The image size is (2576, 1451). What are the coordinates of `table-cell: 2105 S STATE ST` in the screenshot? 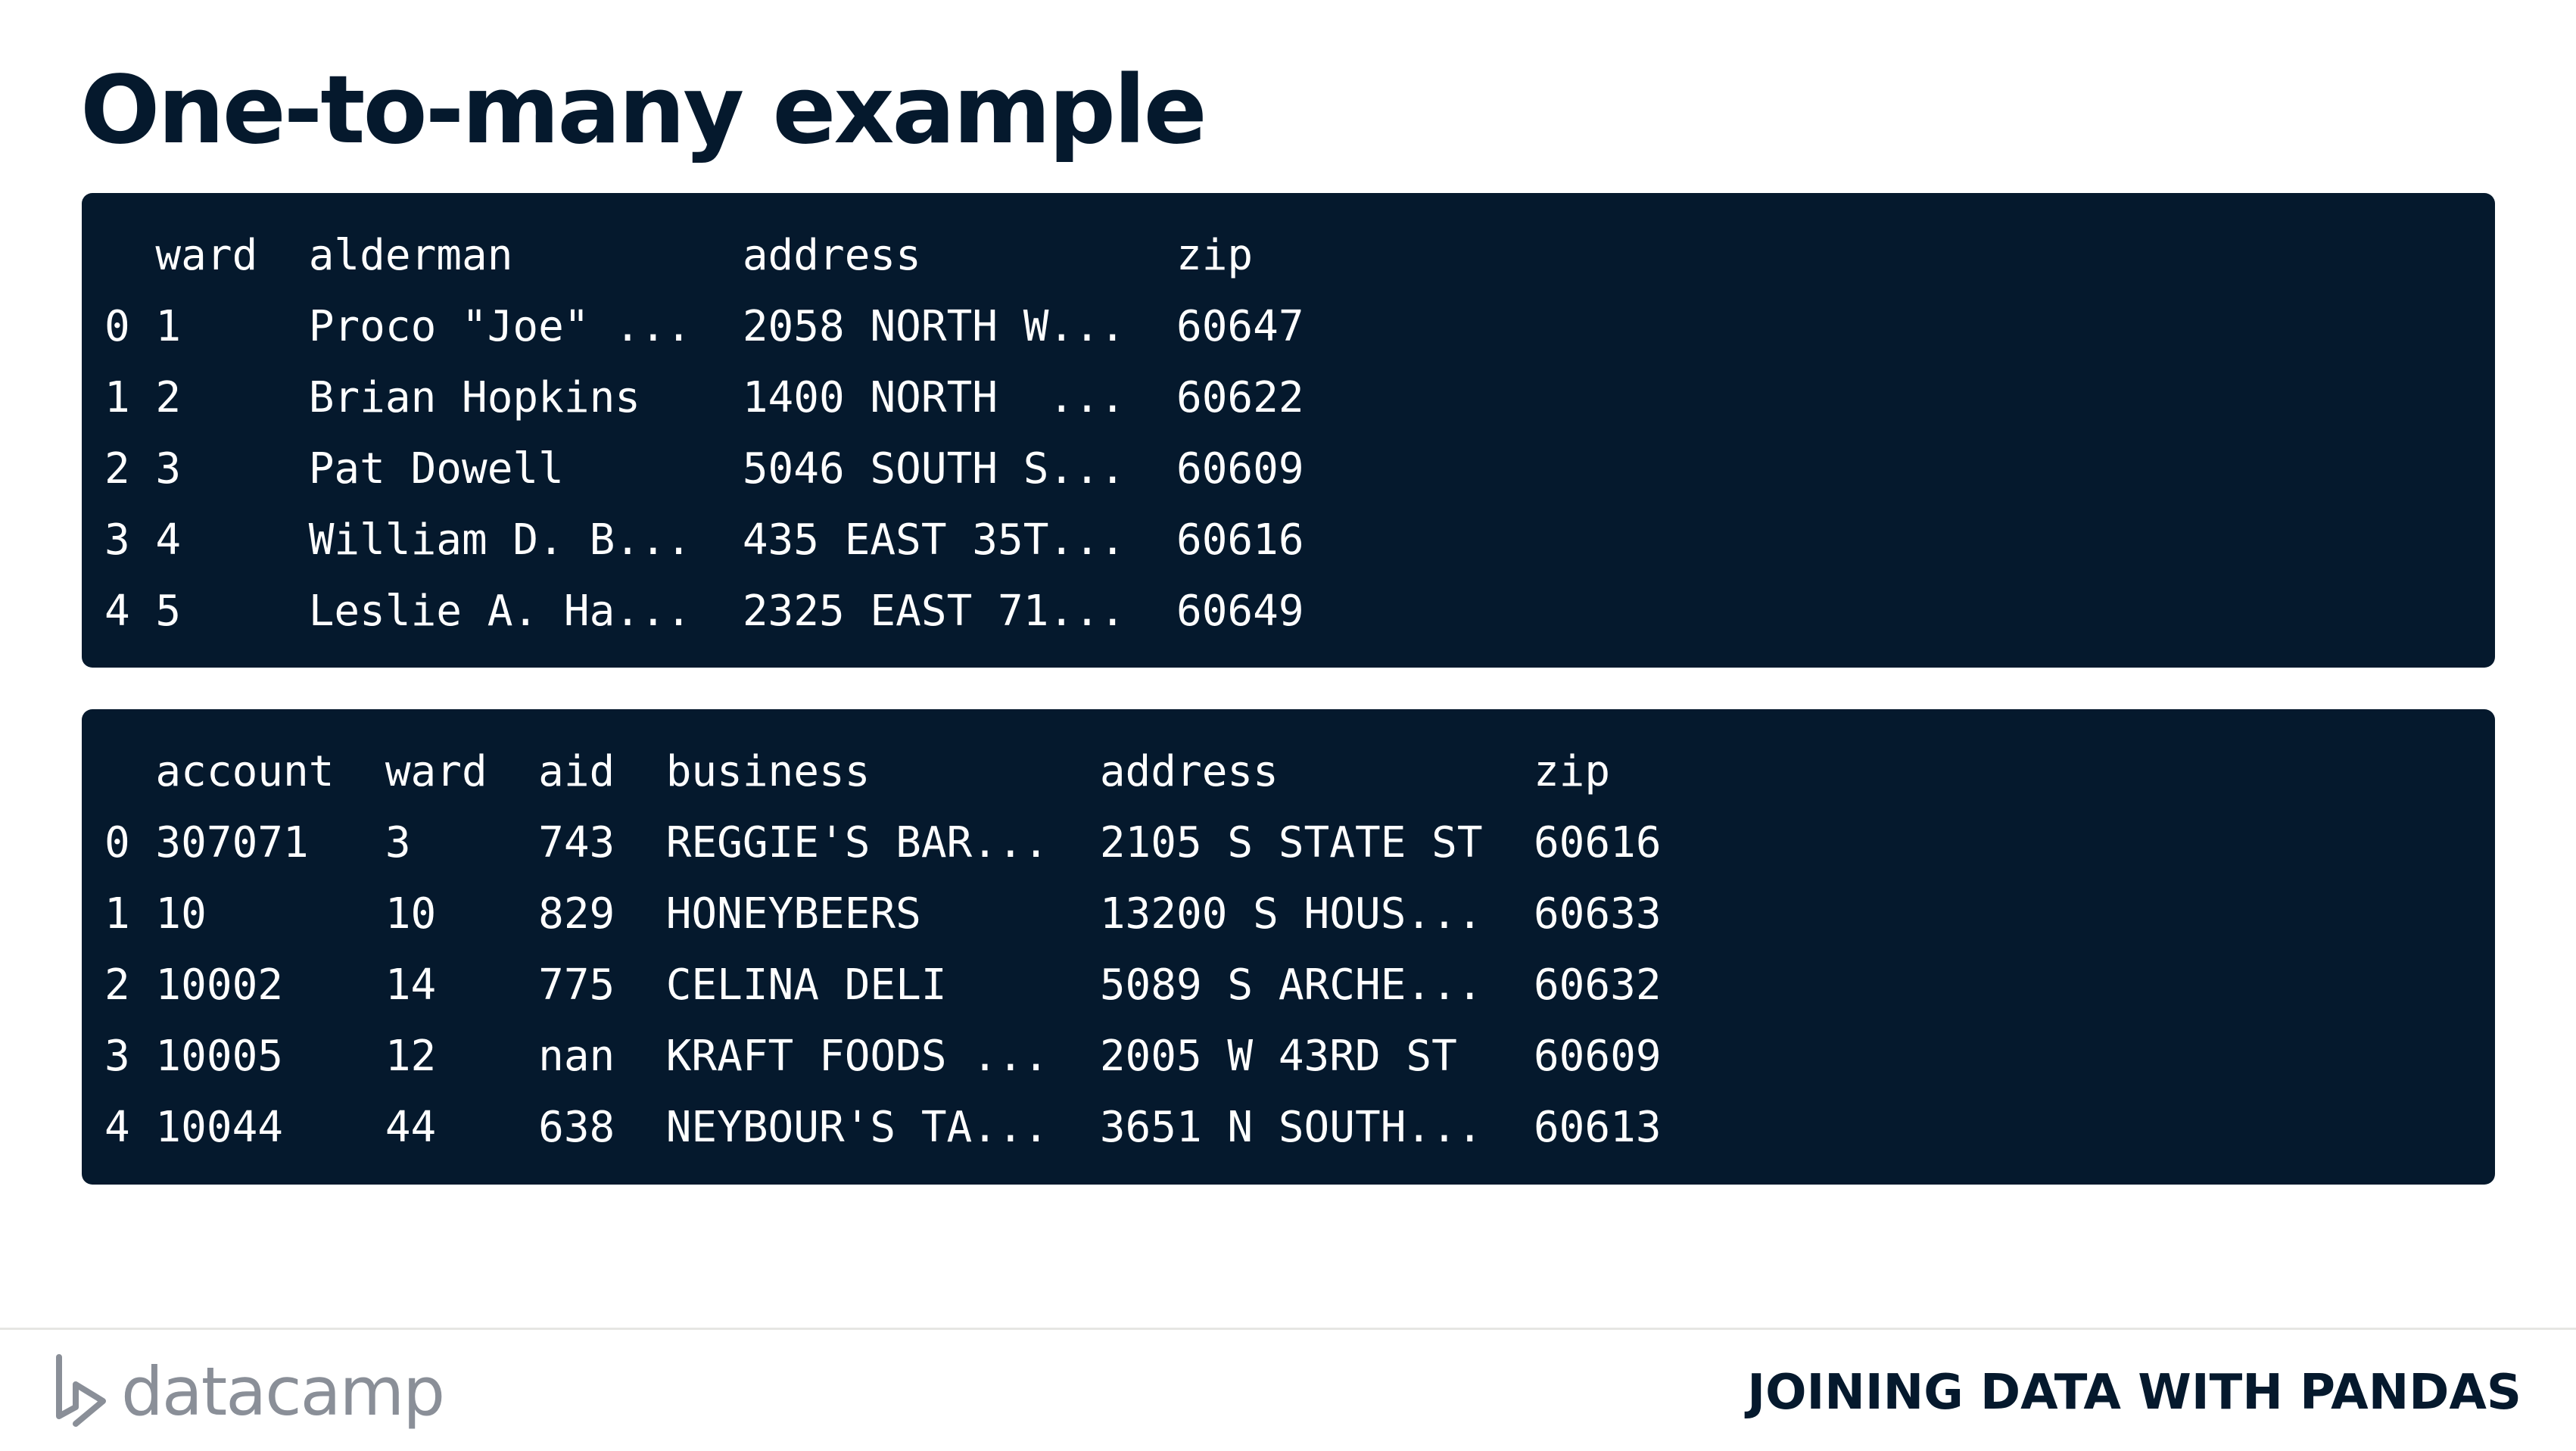 It's located at (1291, 843).